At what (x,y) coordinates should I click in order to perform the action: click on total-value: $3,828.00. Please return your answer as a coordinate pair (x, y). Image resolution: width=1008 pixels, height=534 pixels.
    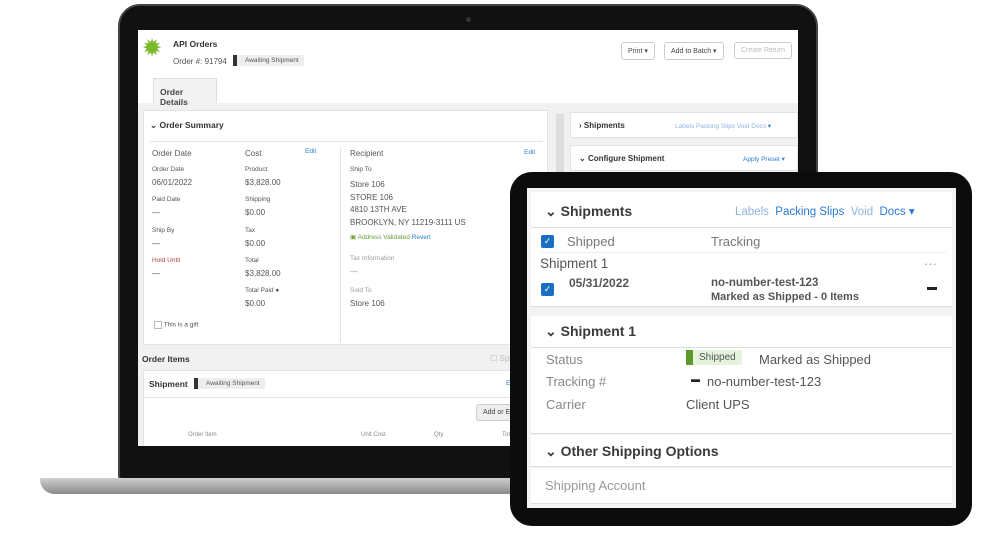
    Looking at the image, I should click on (263, 273).